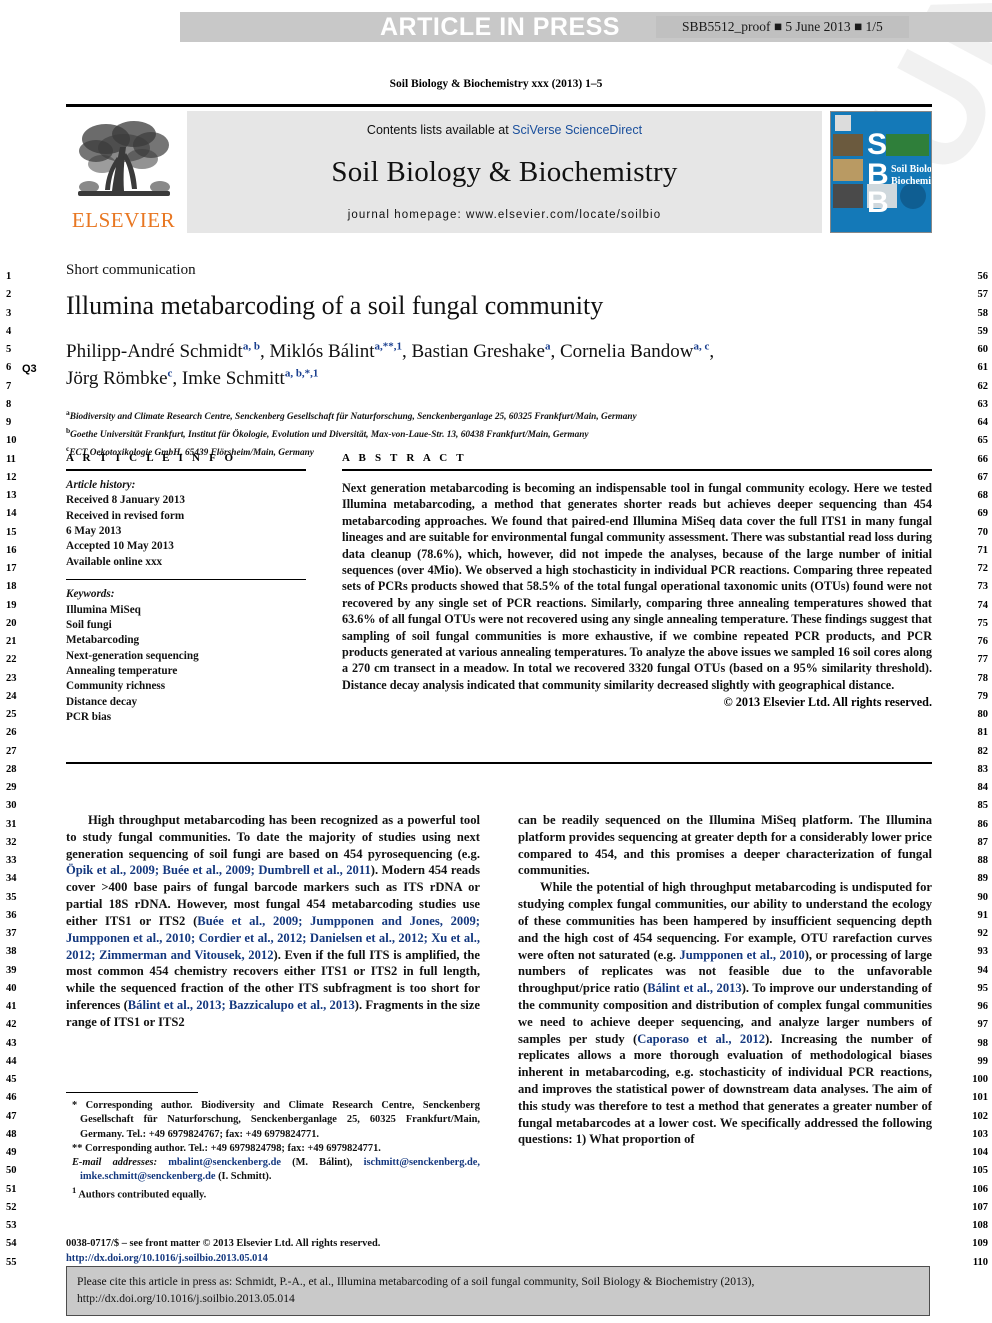 The width and height of the screenshot is (992, 1323). Describe the element at coordinates (983, 295) in the screenshot. I see `line-number: 57` at that location.